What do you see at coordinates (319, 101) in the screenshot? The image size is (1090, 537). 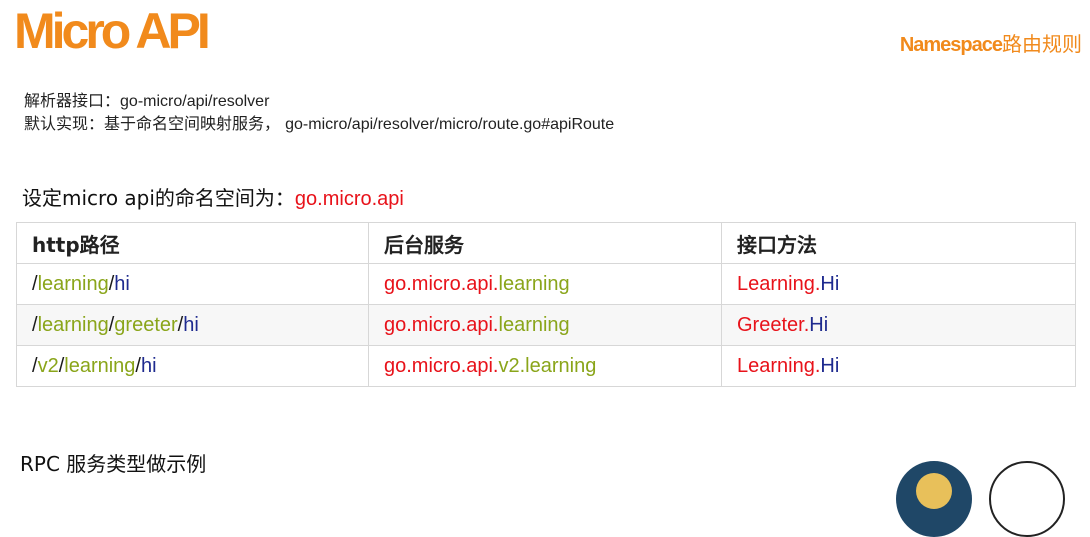 I see `resolver-interface-line: 解析器接口：go-micro/api/resolver` at bounding box center [319, 101].